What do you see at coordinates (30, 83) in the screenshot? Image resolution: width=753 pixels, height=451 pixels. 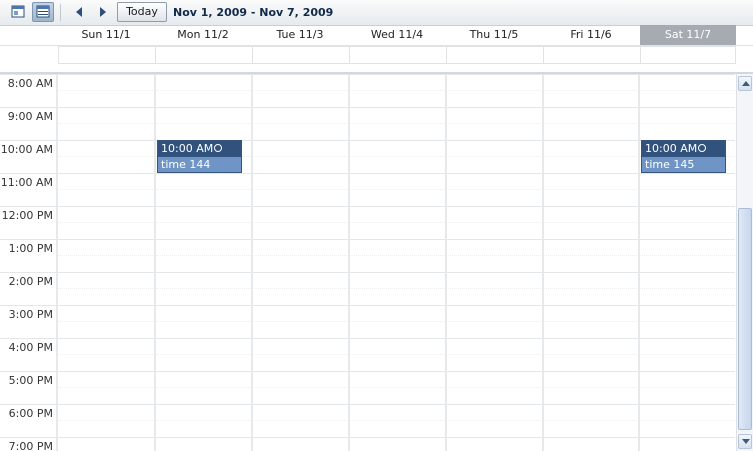 I see `hour-label: 8:00 AM` at bounding box center [30, 83].